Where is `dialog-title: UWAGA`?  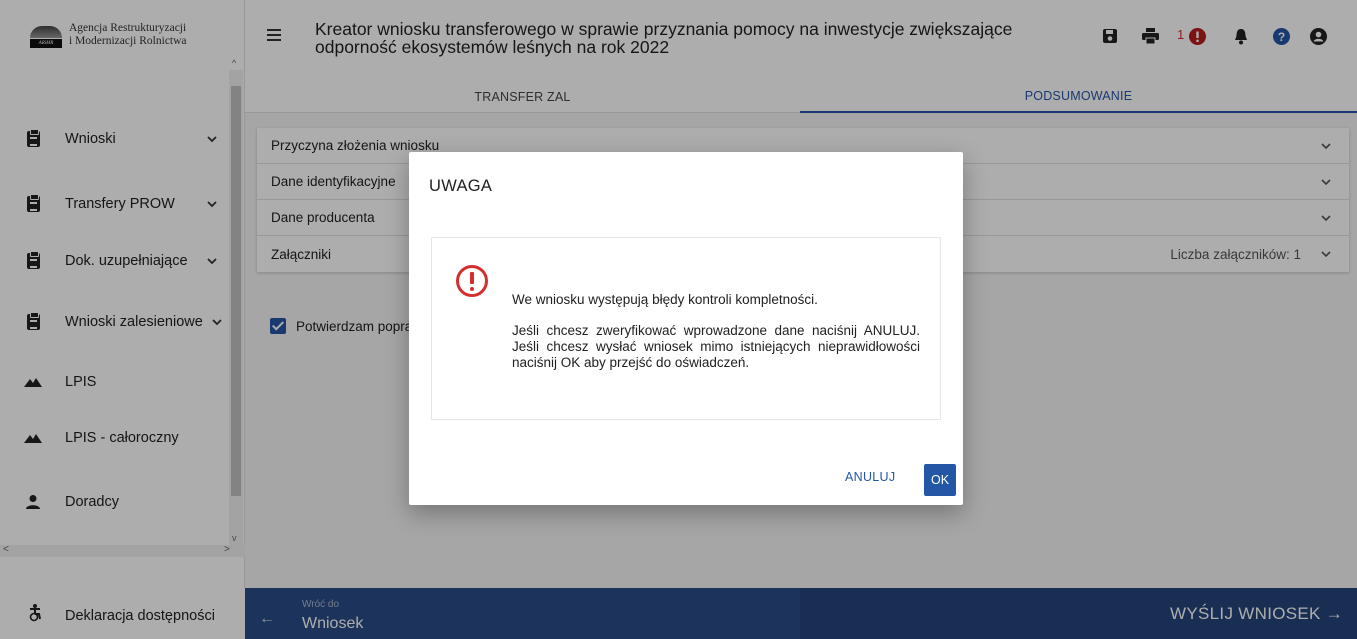 dialog-title: UWAGA is located at coordinates (461, 186).